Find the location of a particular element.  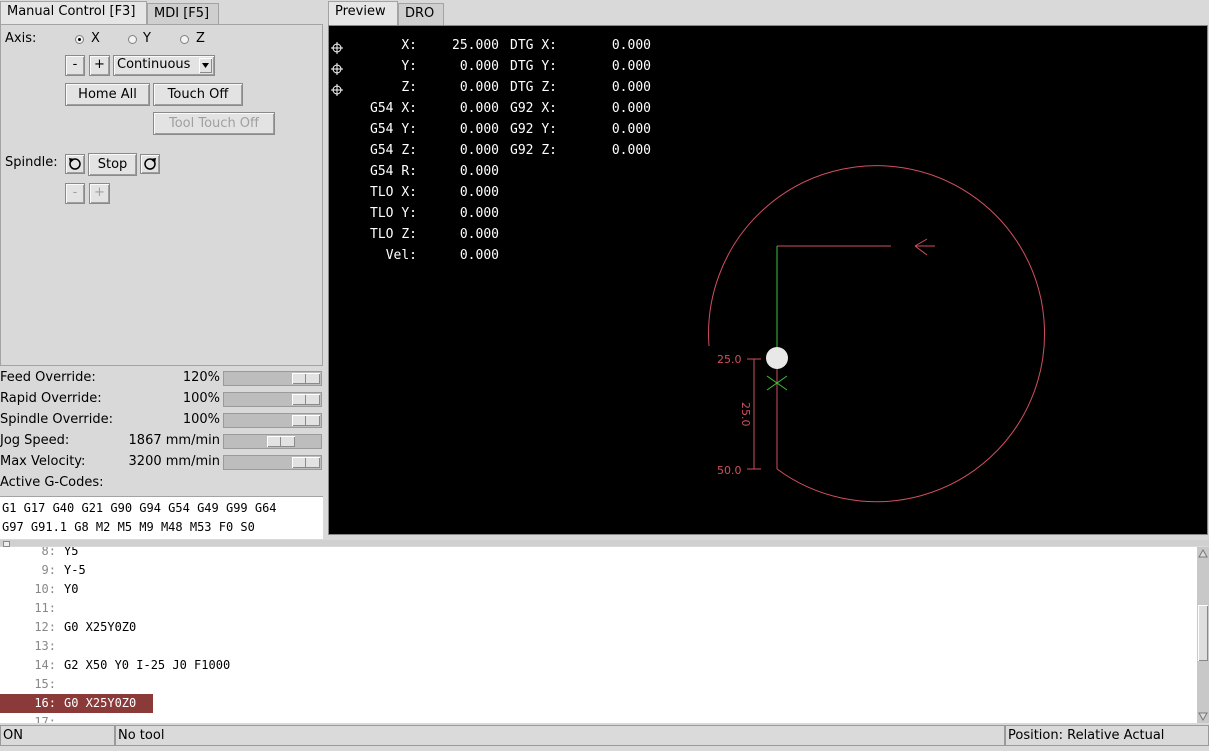

dro-right-row: G92 Z: 0.000 is located at coordinates (575, 150).